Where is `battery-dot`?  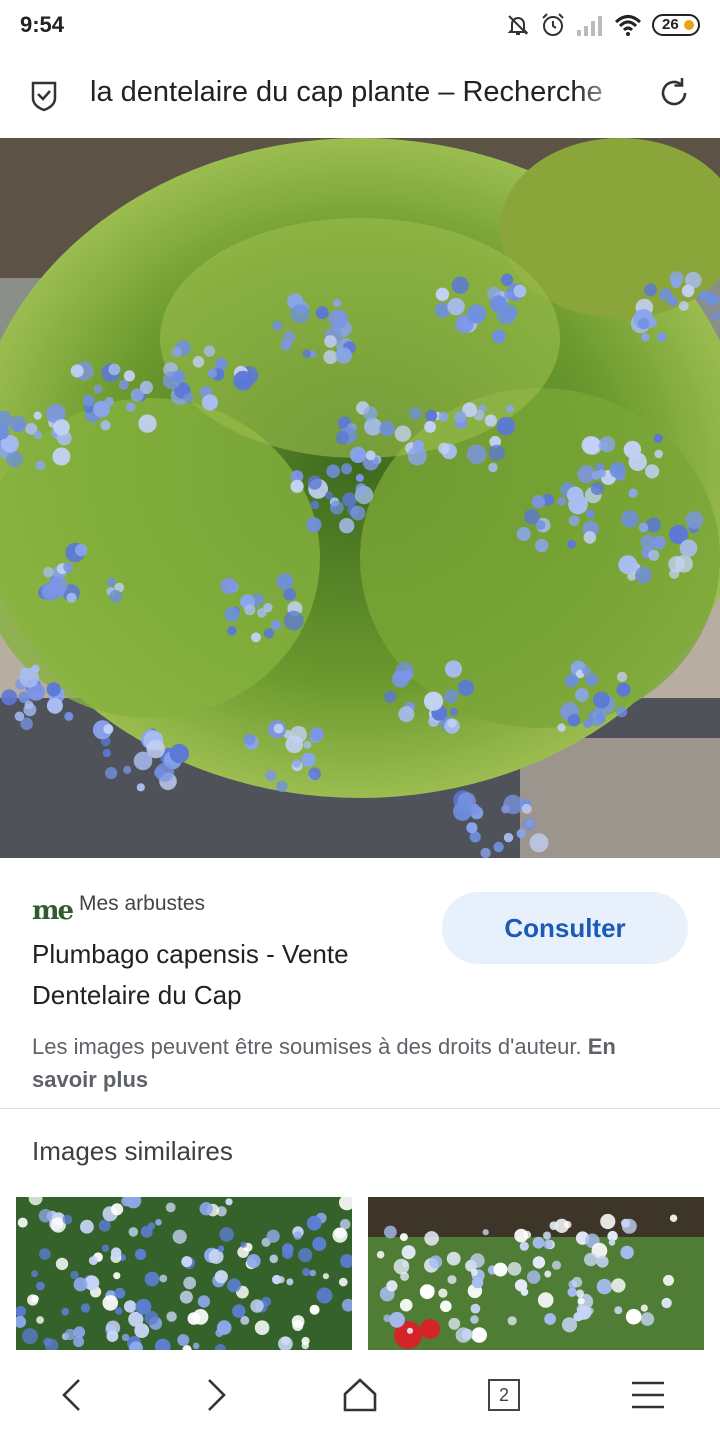 battery-dot is located at coordinates (689, 25).